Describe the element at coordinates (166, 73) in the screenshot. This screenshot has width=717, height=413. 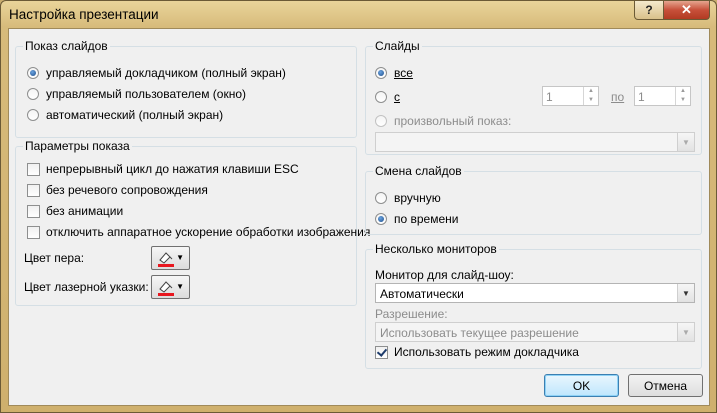
I see `radio-presenter-mode-label: управляемый докладчиком (полный экран)` at that location.